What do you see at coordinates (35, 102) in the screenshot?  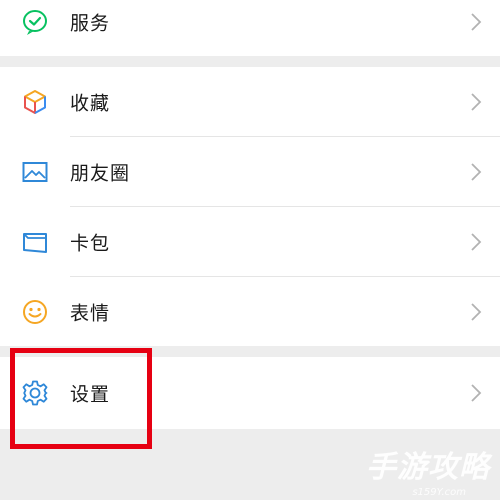 I see `favorites-cube-icon` at bounding box center [35, 102].